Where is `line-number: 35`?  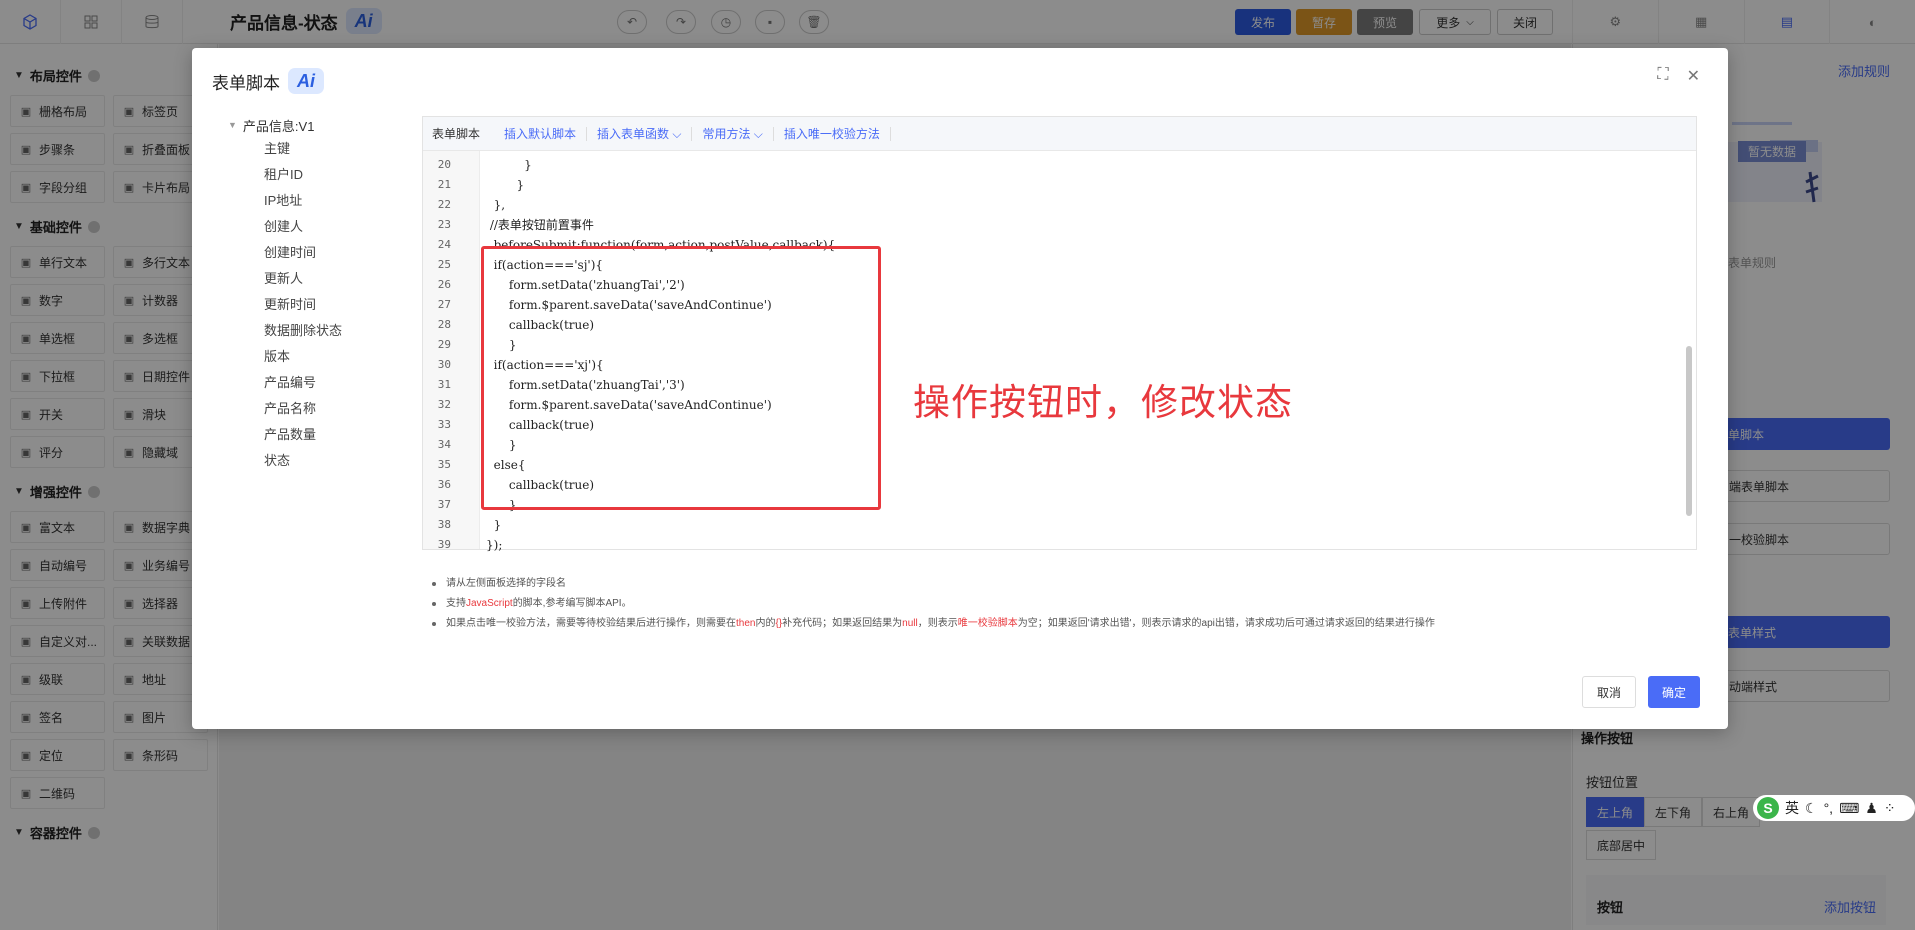
line-number: 35 is located at coordinates (444, 464).